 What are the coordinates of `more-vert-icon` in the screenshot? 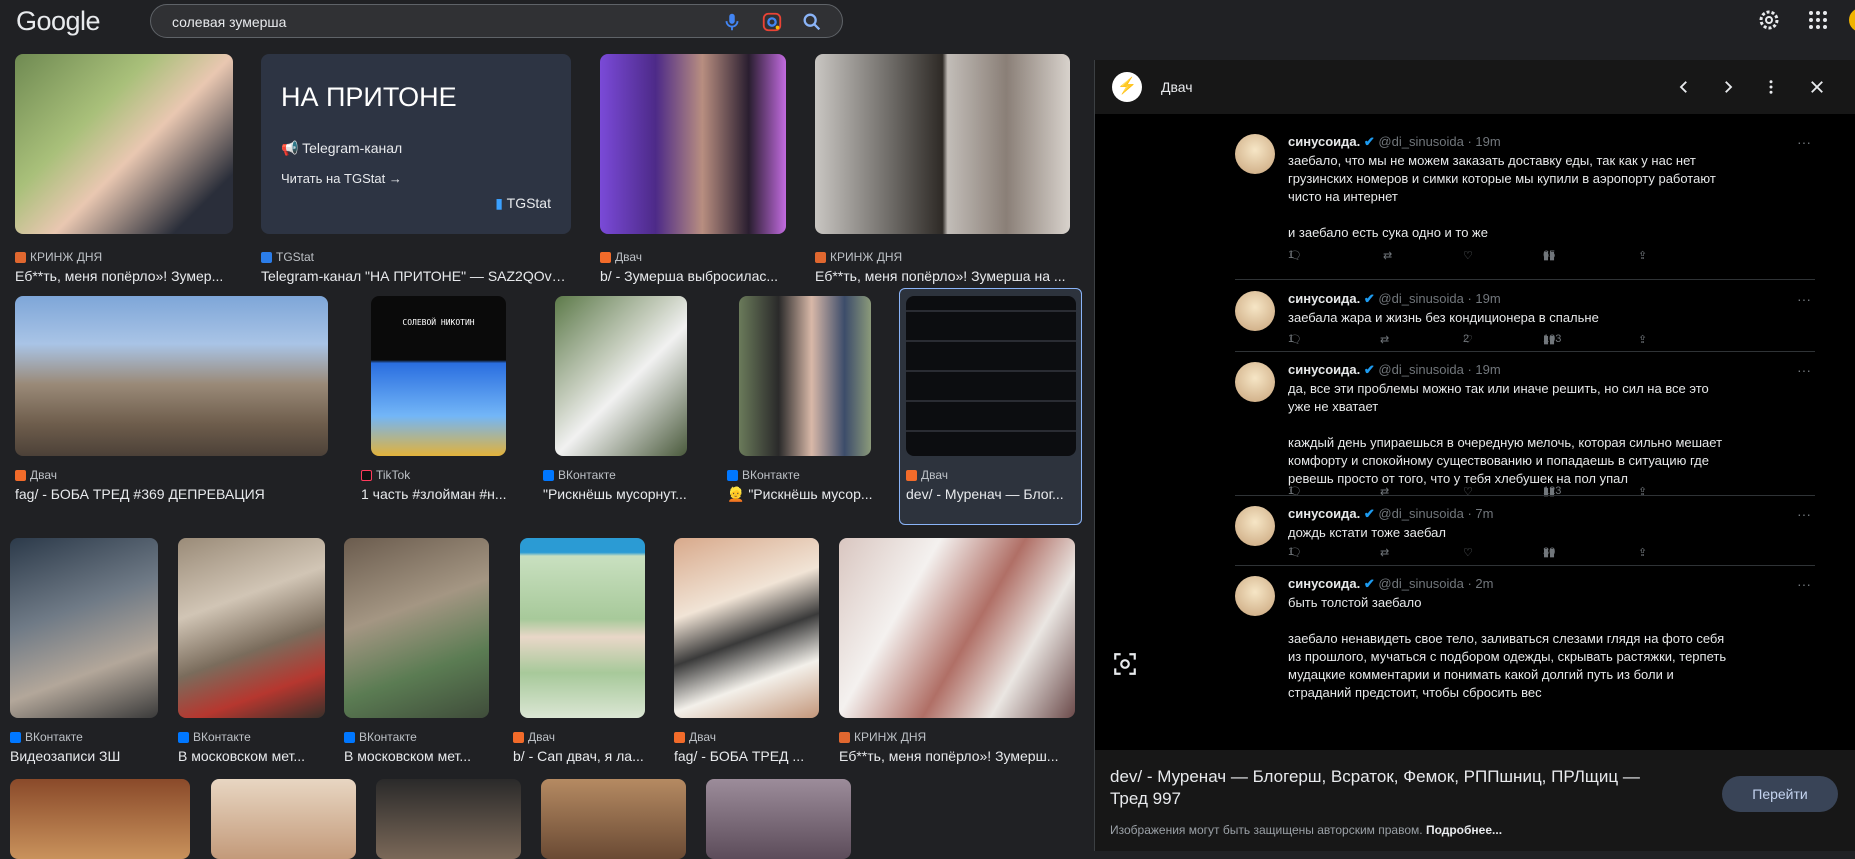 It's located at (1771, 87).